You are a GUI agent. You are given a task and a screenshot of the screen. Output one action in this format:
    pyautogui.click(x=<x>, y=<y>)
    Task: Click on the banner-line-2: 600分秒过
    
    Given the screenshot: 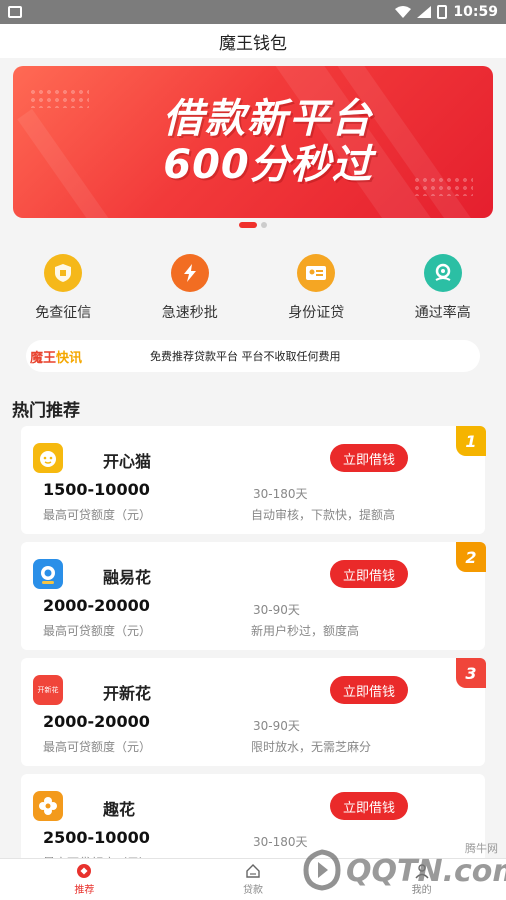 What is the action you would take?
    pyautogui.click(x=268, y=165)
    